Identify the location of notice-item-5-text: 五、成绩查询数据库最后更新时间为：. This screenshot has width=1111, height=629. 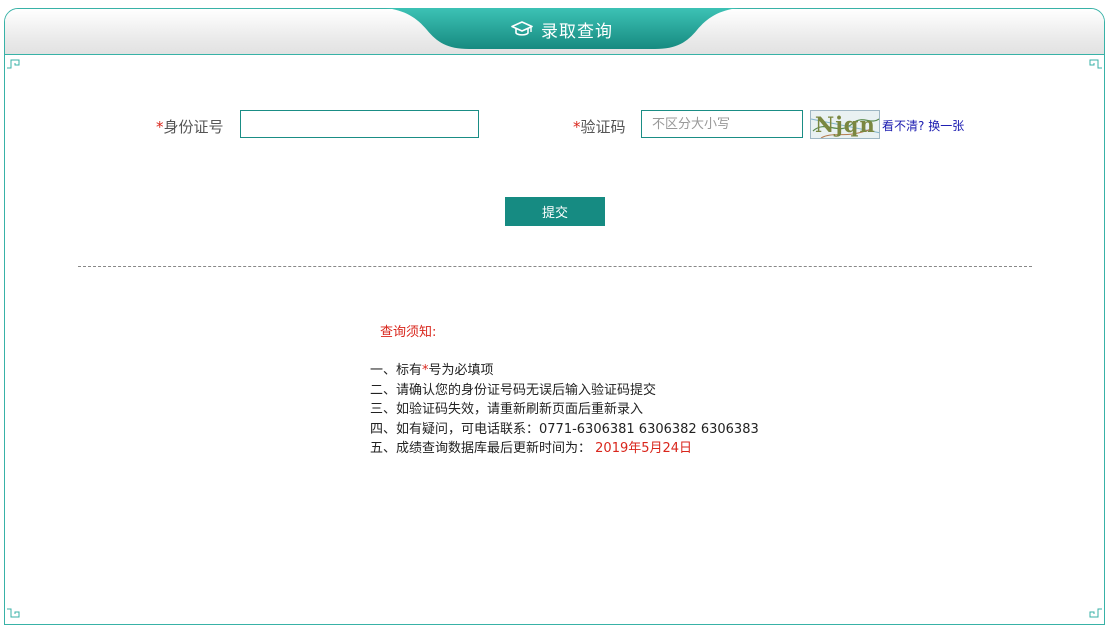
(481, 448).